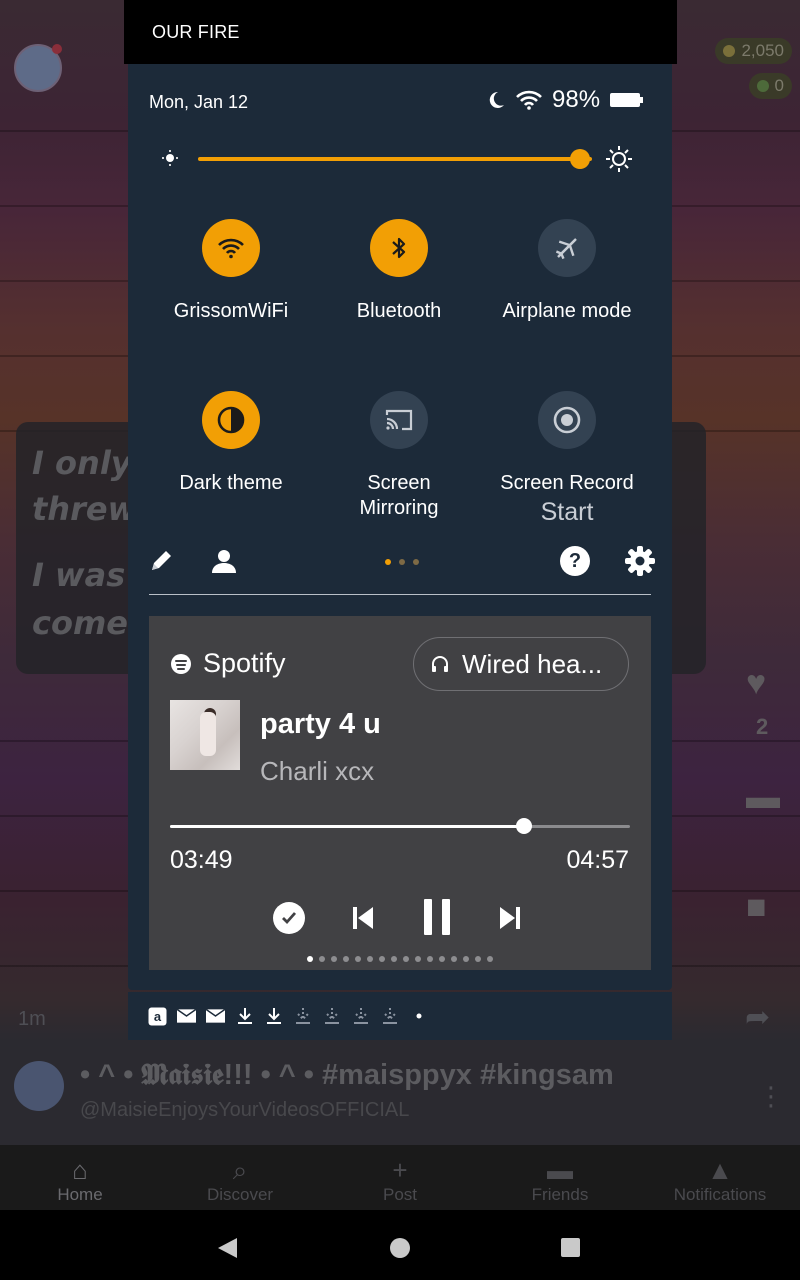 Image resolution: width=800 pixels, height=1280 pixels. What do you see at coordinates (399, 456) in the screenshot?
I see `tile-screen-mirroring: Screen Mirroring` at bounding box center [399, 456].